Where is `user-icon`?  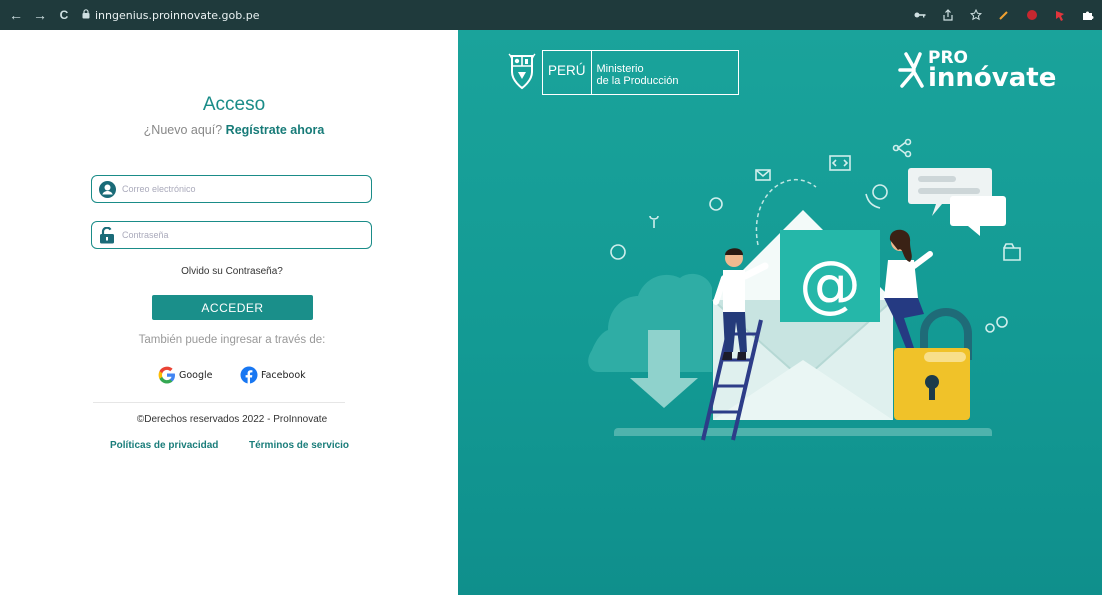
user-icon is located at coordinates (107, 189).